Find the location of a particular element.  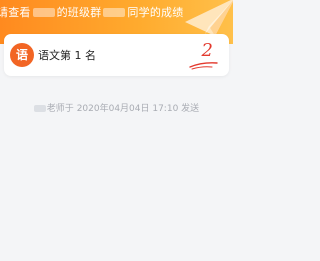

subject-badge-icon: 语 is located at coordinates (22, 55).